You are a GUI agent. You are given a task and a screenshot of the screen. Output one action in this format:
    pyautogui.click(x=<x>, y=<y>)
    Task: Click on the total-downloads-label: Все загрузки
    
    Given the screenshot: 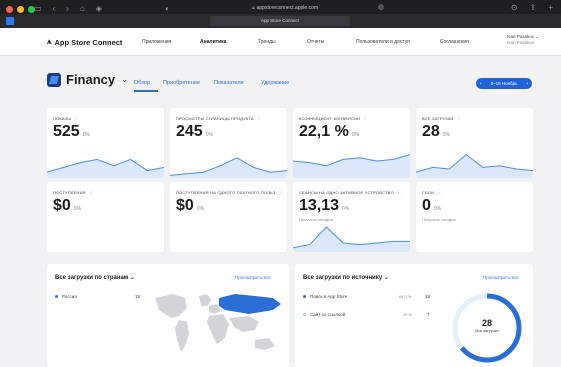 What is the action you would take?
    pyautogui.click(x=487, y=330)
    